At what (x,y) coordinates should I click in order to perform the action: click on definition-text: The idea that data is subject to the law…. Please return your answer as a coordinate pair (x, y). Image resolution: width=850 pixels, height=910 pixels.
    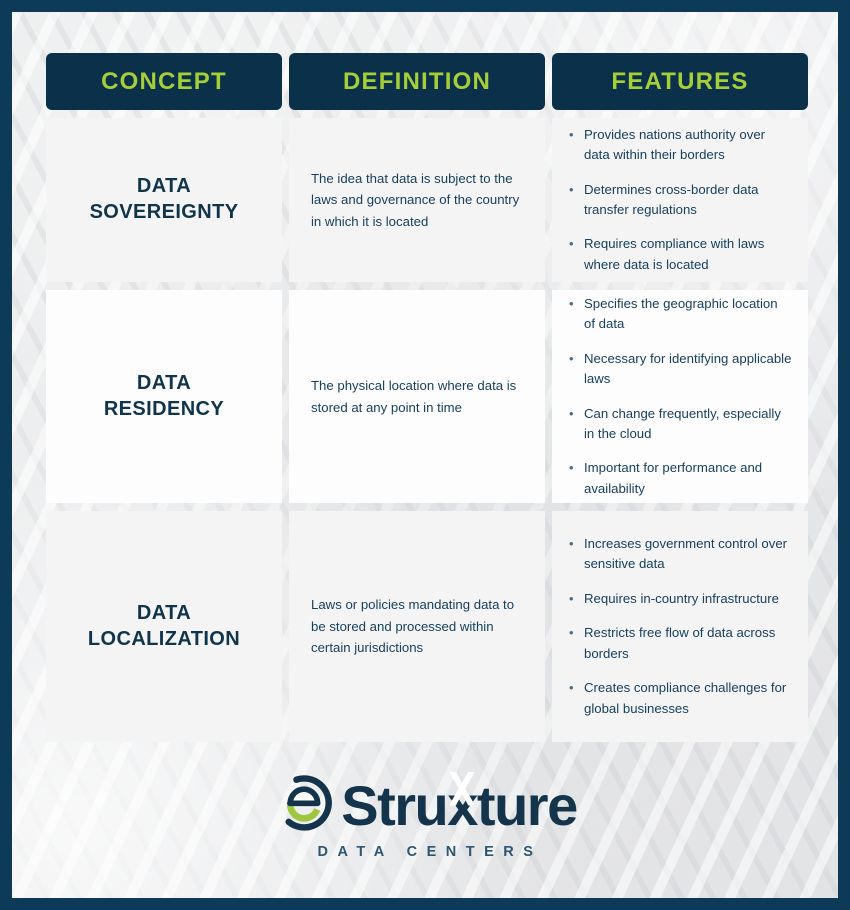
    Looking at the image, I should click on (415, 199).